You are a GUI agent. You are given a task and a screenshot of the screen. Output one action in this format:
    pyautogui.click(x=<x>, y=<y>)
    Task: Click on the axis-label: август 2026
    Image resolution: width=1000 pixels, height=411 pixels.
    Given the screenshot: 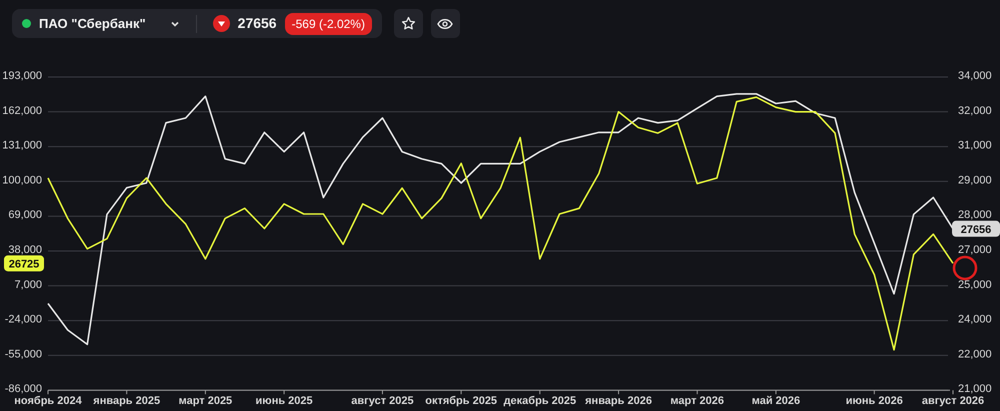 What is the action you would take?
    pyautogui.click(x=953, y=401)
    